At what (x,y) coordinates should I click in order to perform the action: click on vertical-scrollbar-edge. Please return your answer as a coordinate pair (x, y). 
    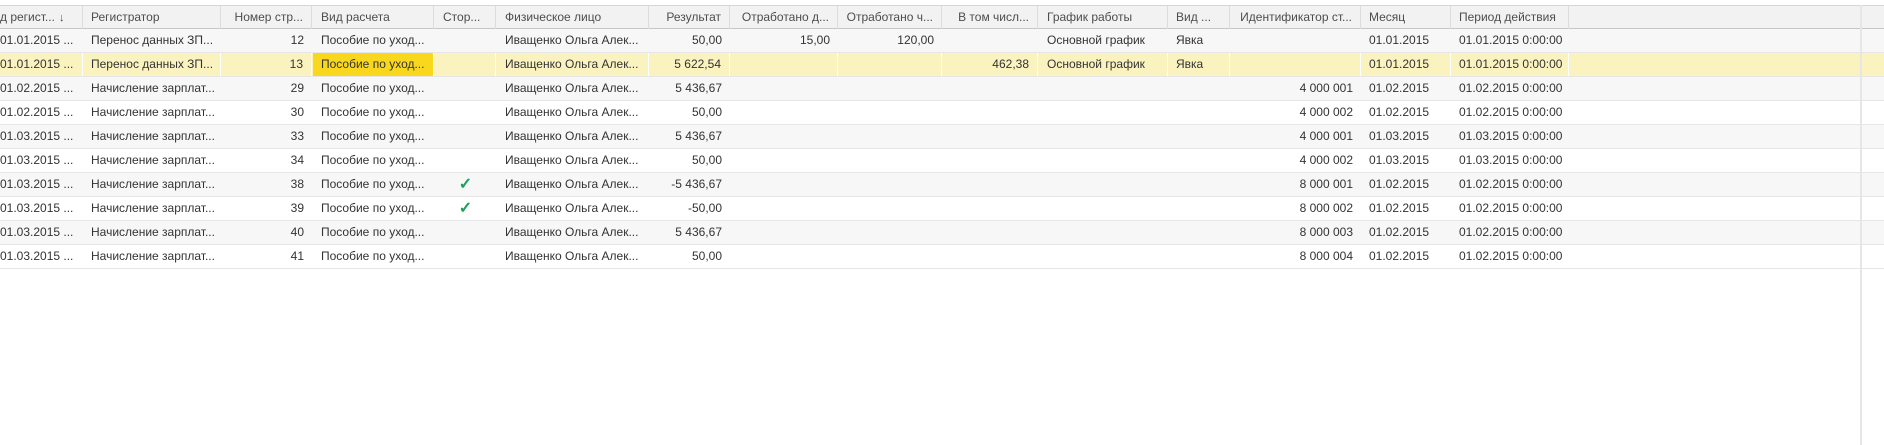
    Looking at the image, I should click on (1861, 225).